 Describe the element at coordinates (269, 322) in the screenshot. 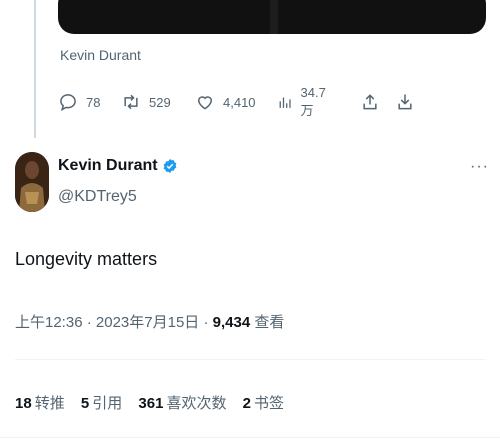

I see `tweet-views-label: 查看` at that location.